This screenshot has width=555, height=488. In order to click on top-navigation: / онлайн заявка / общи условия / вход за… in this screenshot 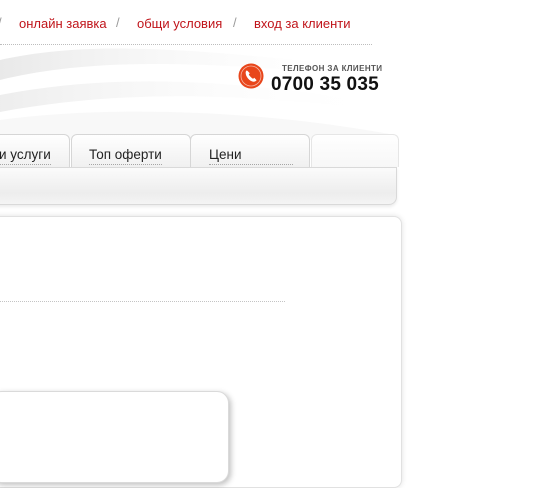, I will do `click(190, 24)`.